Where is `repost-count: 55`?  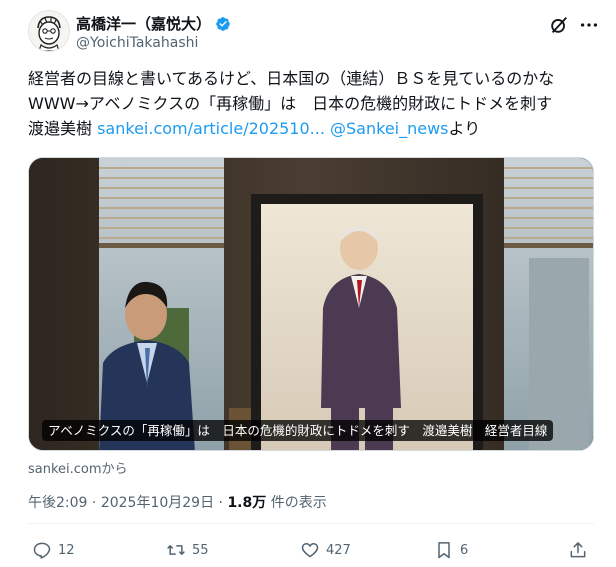
repost-count: 55 is located at coordinates (200, 550).